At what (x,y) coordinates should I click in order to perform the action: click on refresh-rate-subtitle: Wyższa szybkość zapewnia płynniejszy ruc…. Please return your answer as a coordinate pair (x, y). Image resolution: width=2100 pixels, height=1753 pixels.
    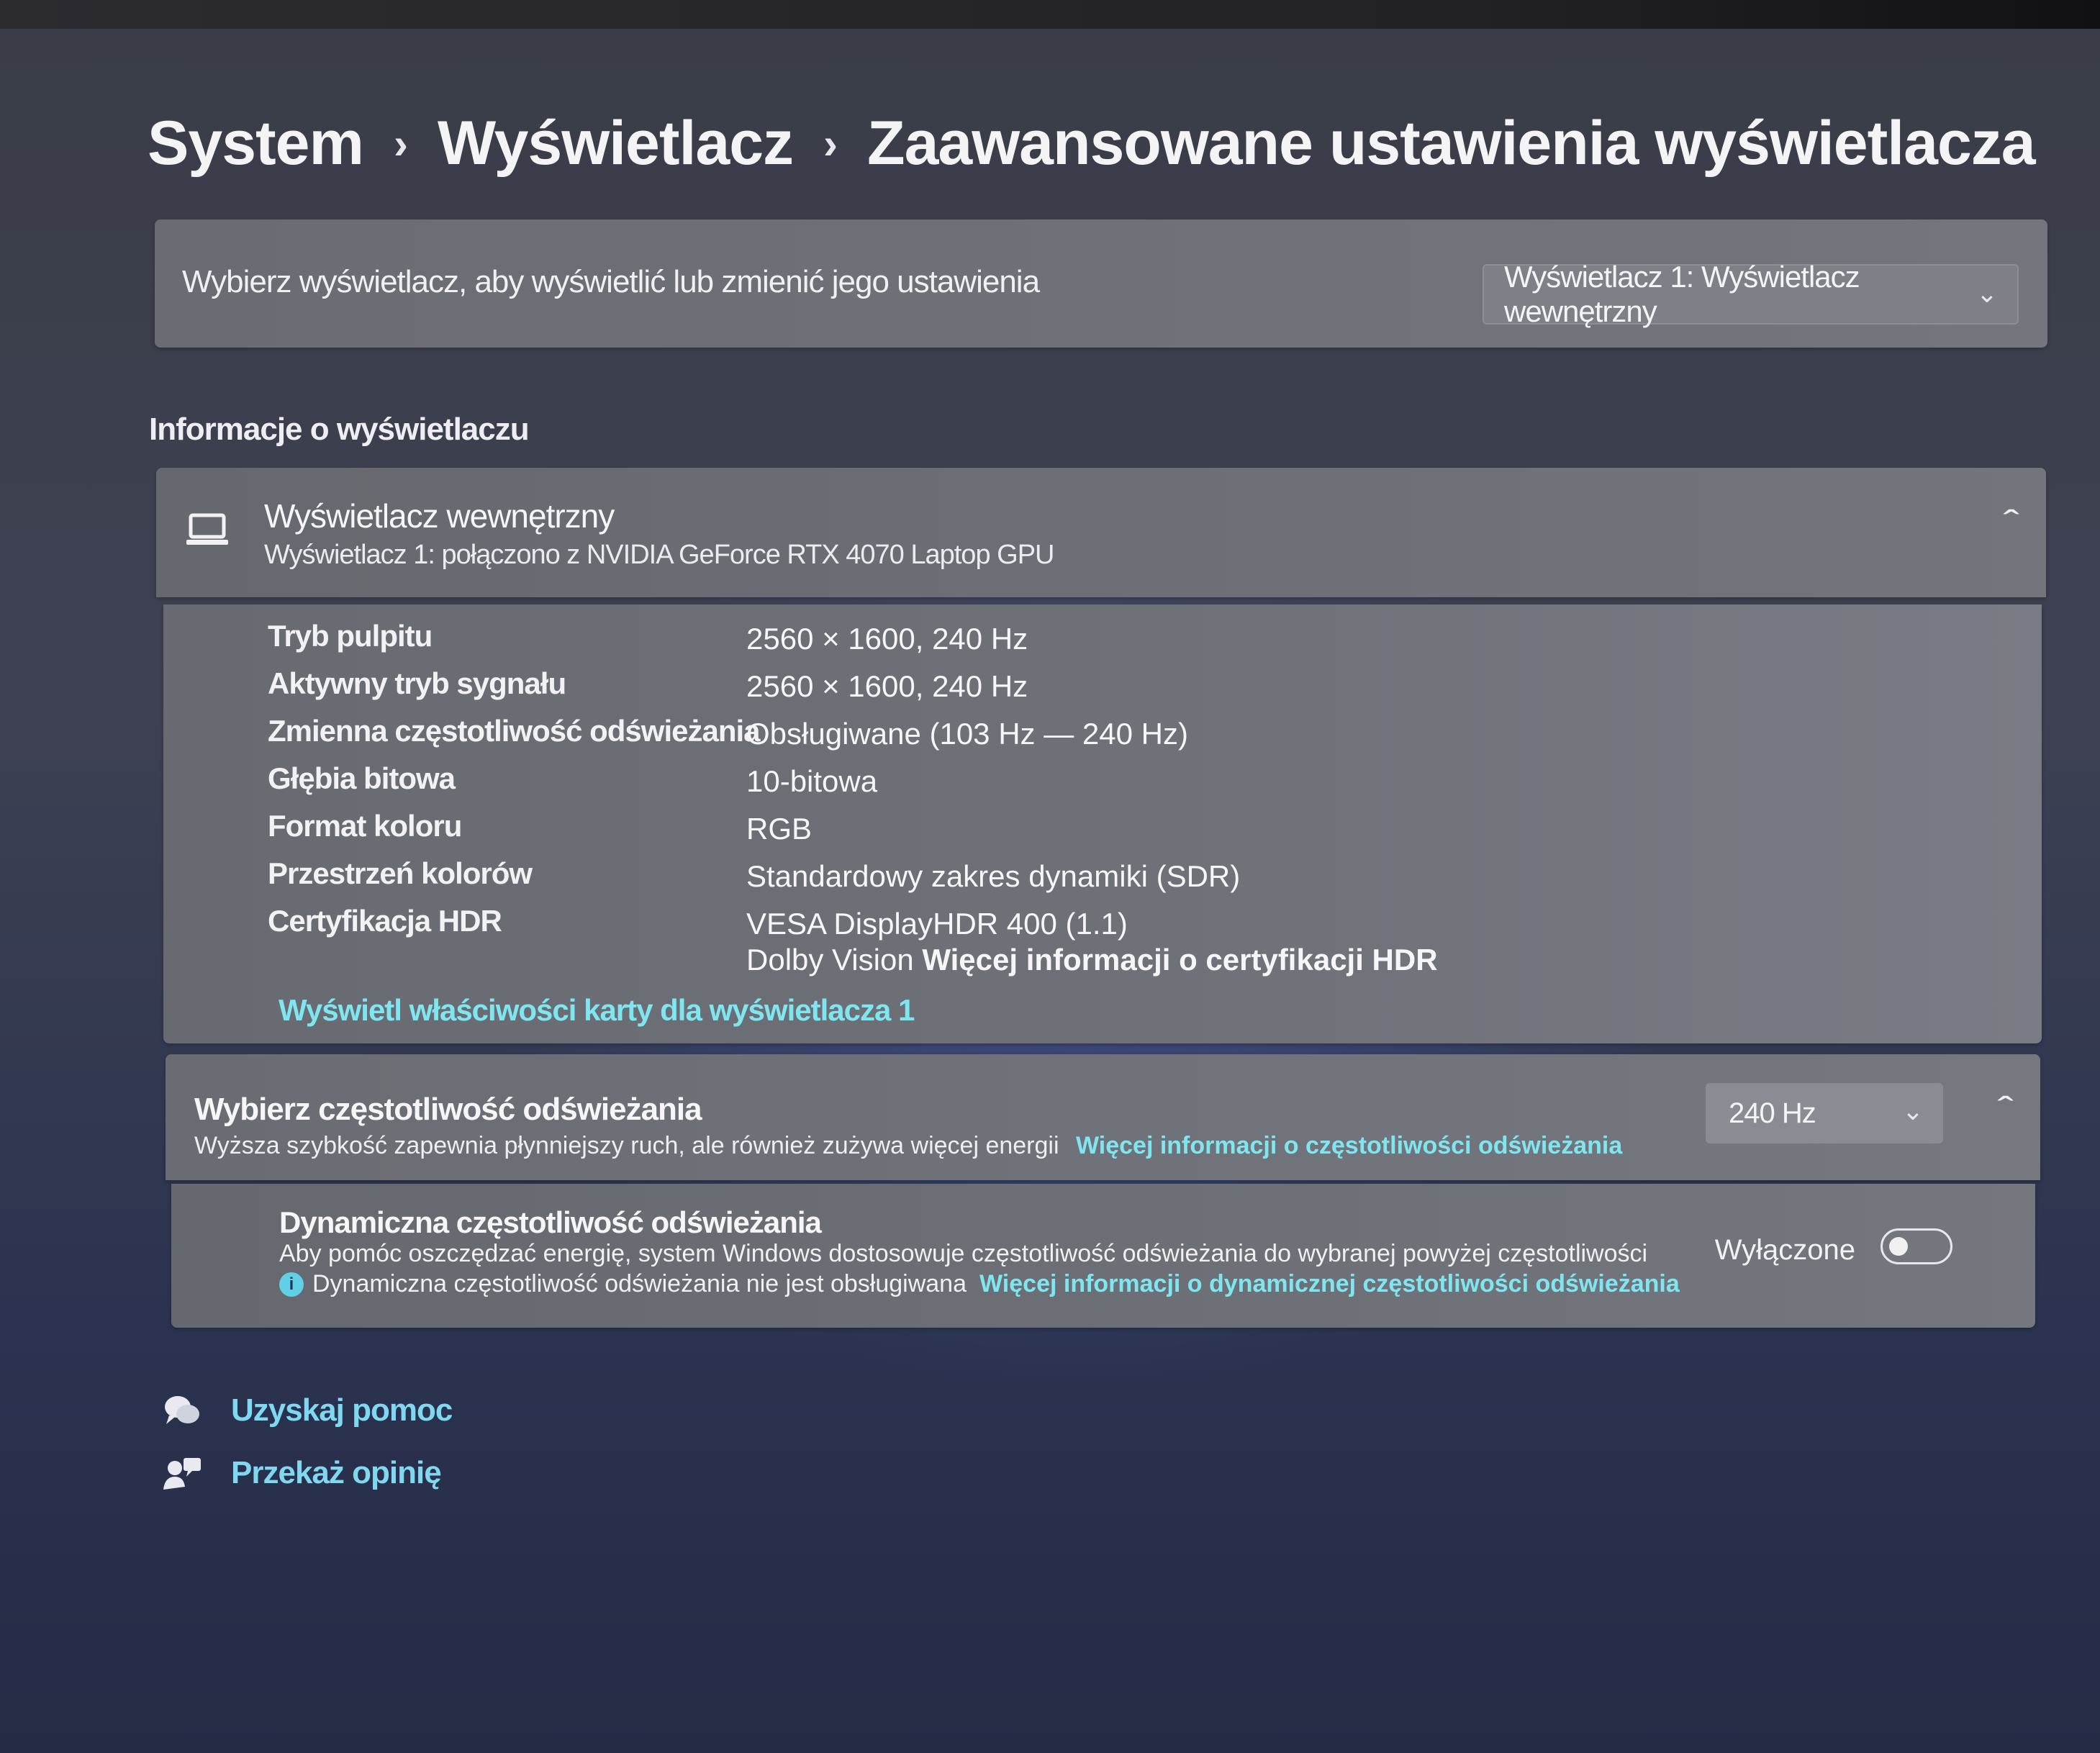
    Looking at the image, I should click on (908, 1146).